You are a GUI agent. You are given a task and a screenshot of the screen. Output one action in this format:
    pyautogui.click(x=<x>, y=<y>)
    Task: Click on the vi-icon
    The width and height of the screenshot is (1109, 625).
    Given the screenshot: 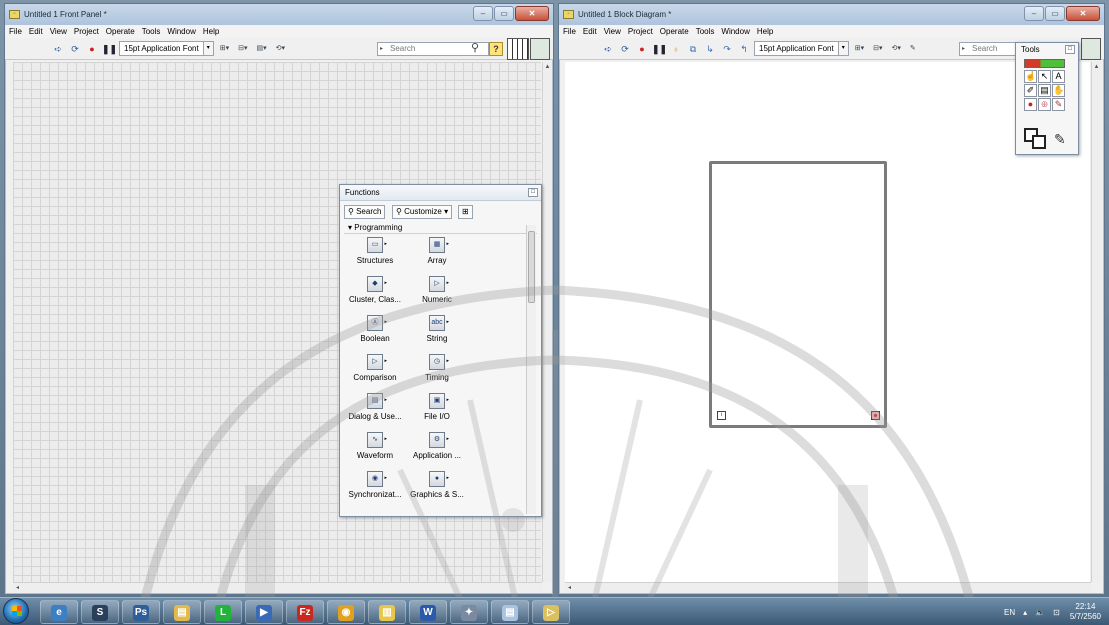 What is the action you would take?
    pyautogui.click(x=1091, y=49)
    